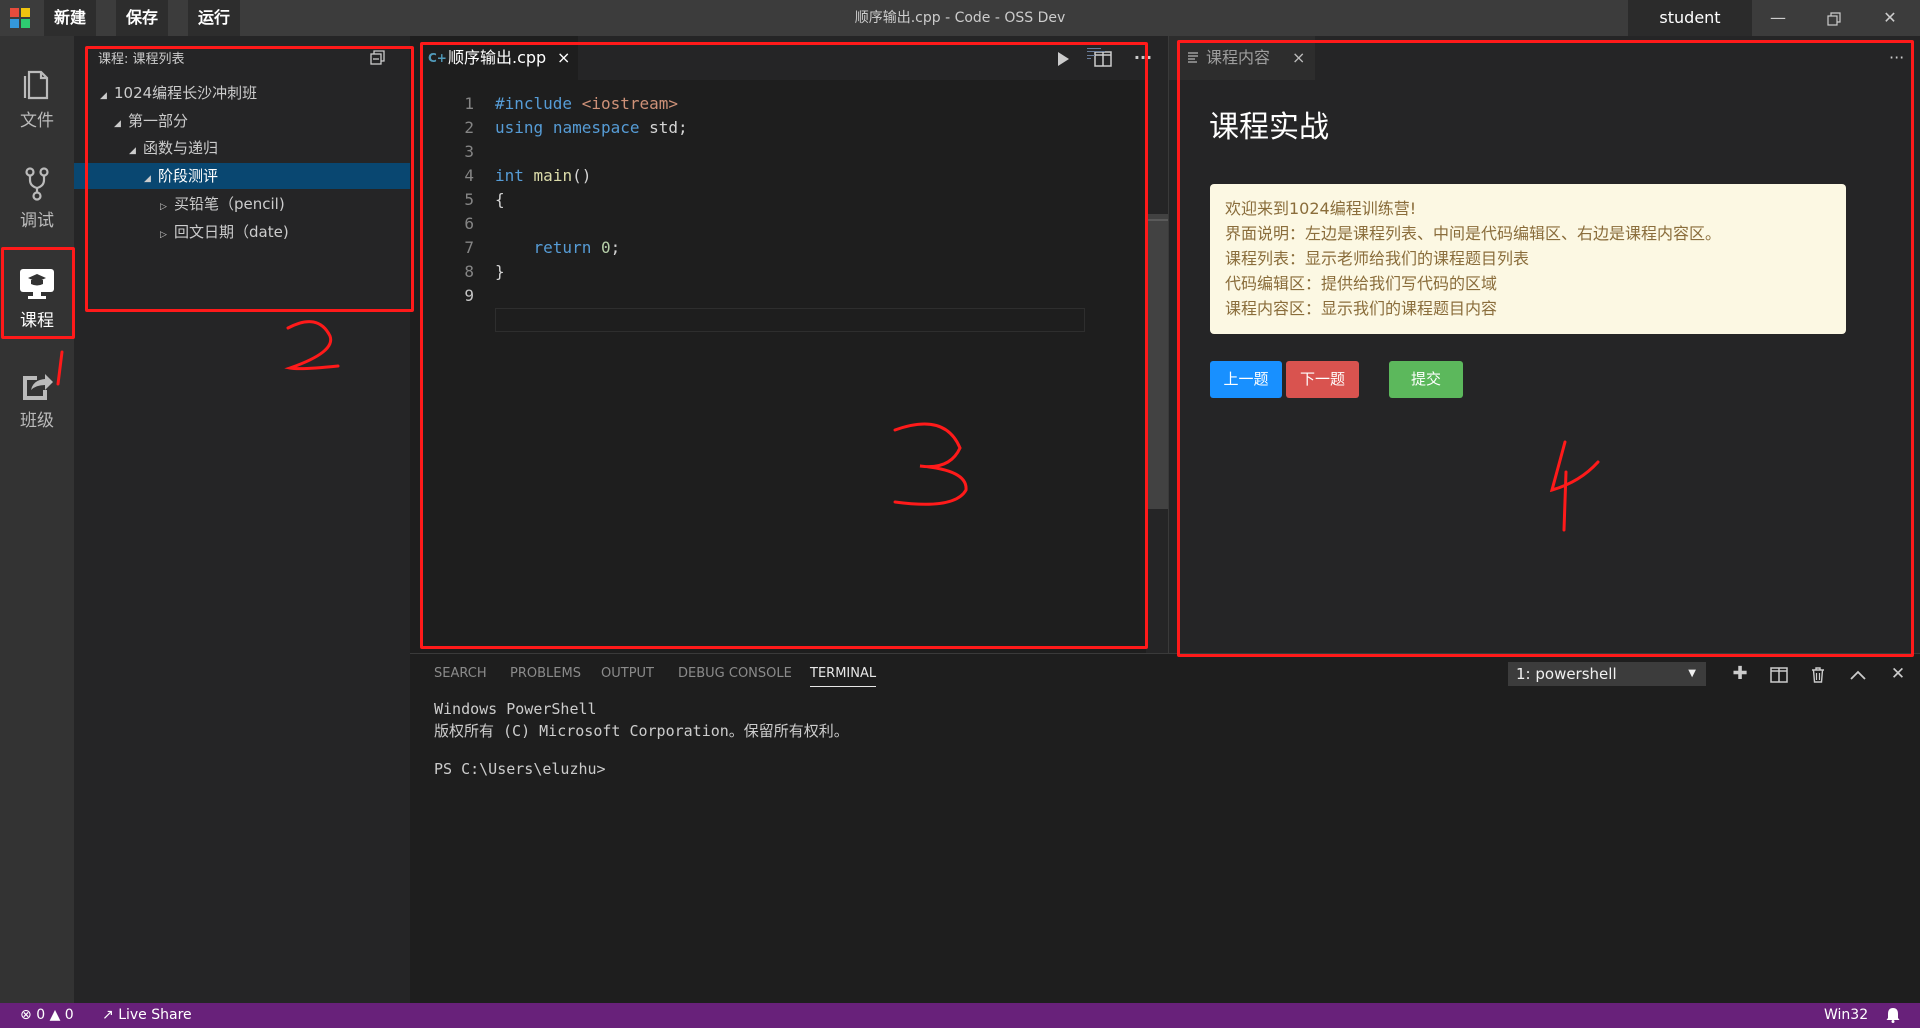 The width and height of the screenshot is (1920, 1028). Describe the element at coordinates (494, 58) in the screenshot. I see `tab-source-file: C+ 顺序输出.cpp ×` at that location.